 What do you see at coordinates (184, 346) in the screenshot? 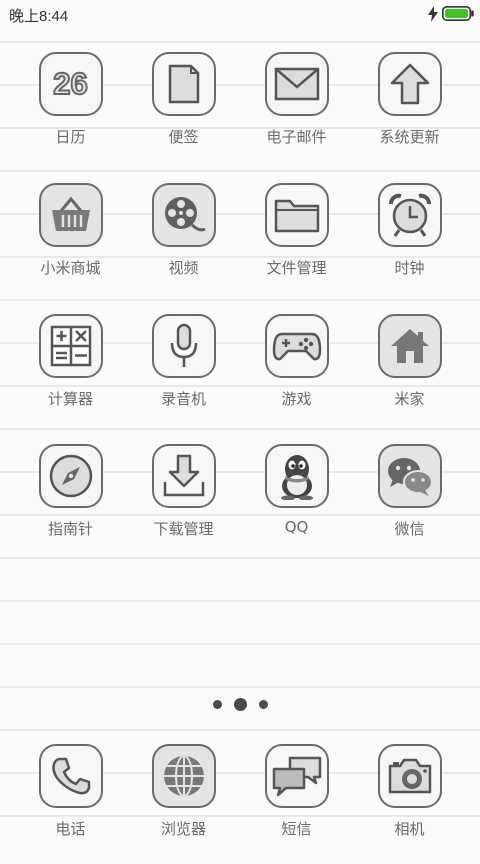
I see `microphone-icon` at bounding box center [184, 346].